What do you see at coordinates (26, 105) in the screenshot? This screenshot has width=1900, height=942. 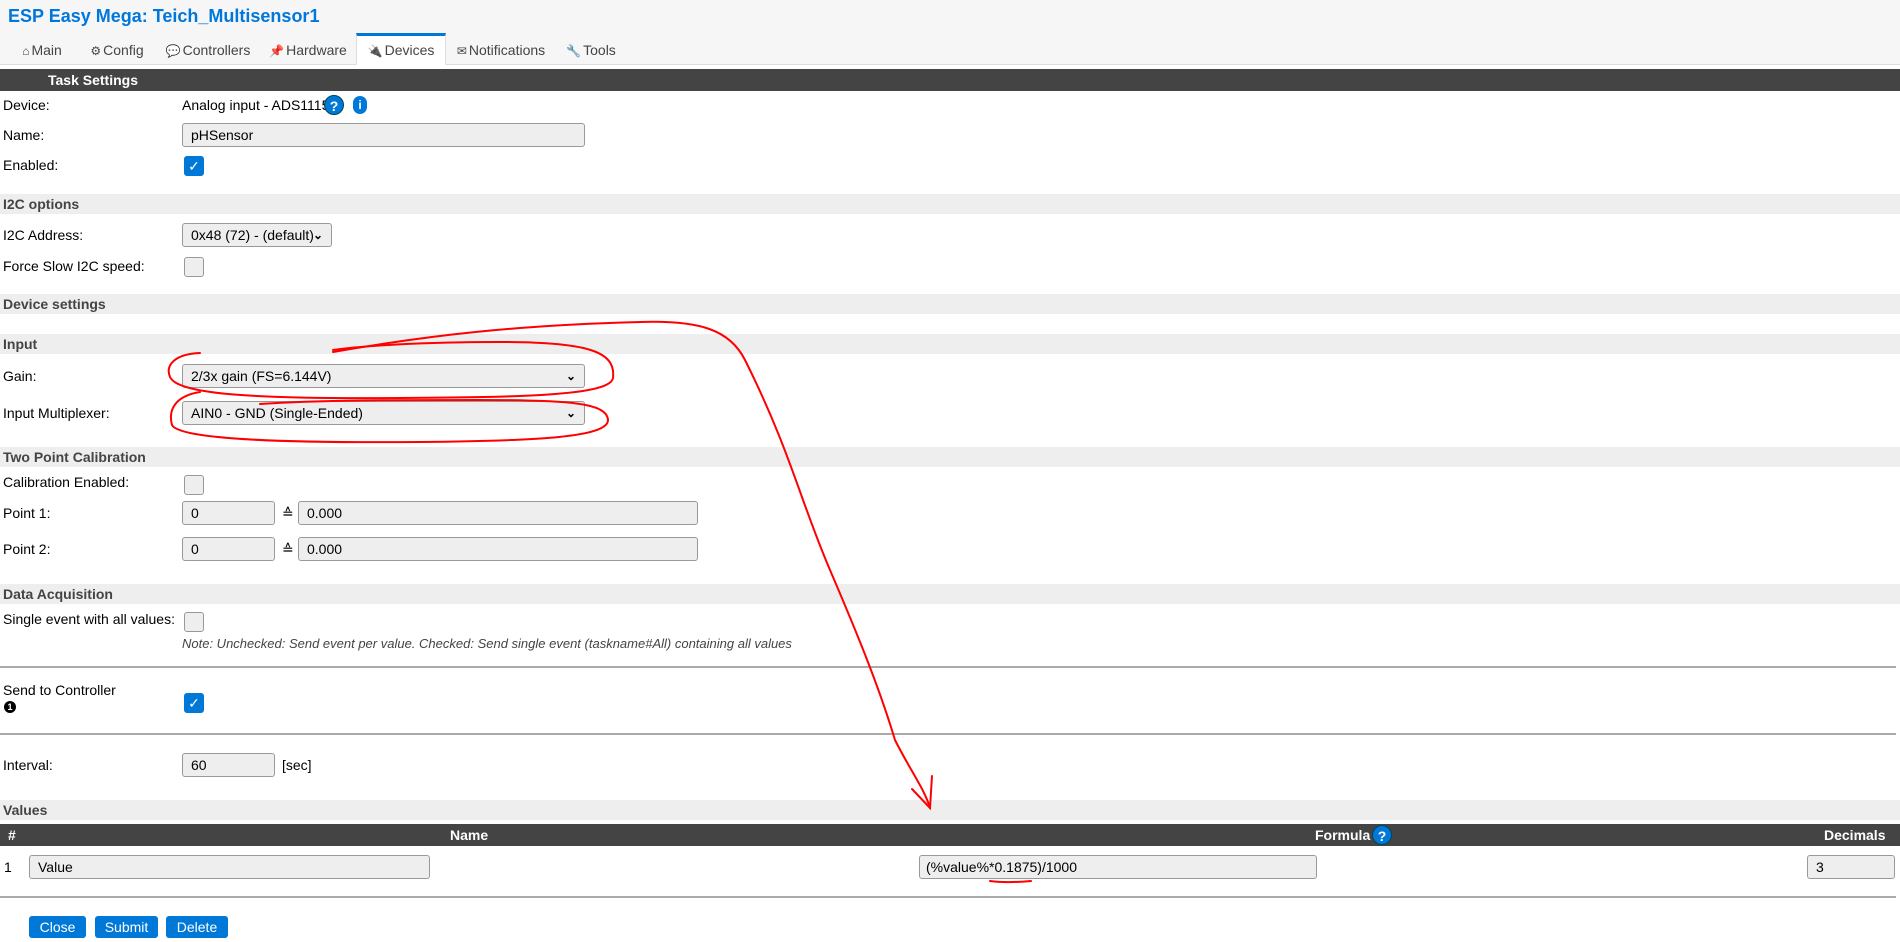 I see `device-label: Device:` at bounding box center [26, 105].